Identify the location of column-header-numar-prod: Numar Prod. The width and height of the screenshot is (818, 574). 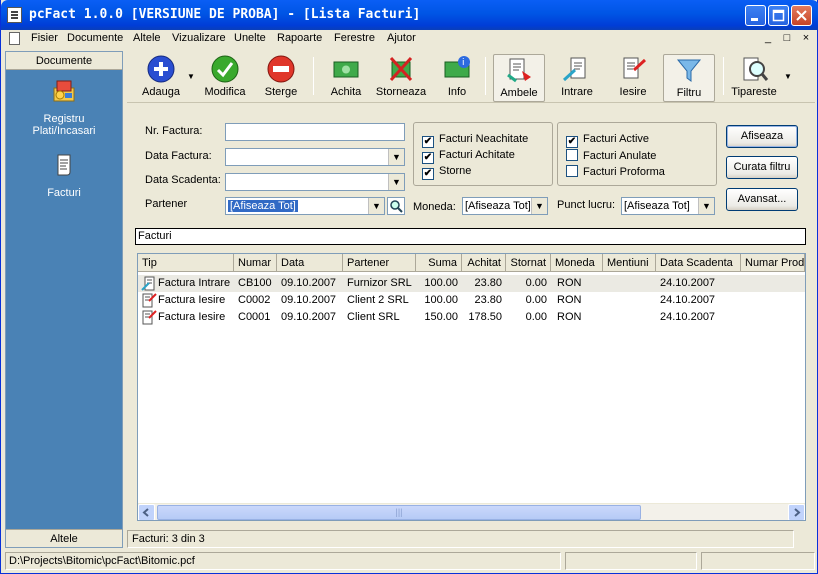
(773, 263).